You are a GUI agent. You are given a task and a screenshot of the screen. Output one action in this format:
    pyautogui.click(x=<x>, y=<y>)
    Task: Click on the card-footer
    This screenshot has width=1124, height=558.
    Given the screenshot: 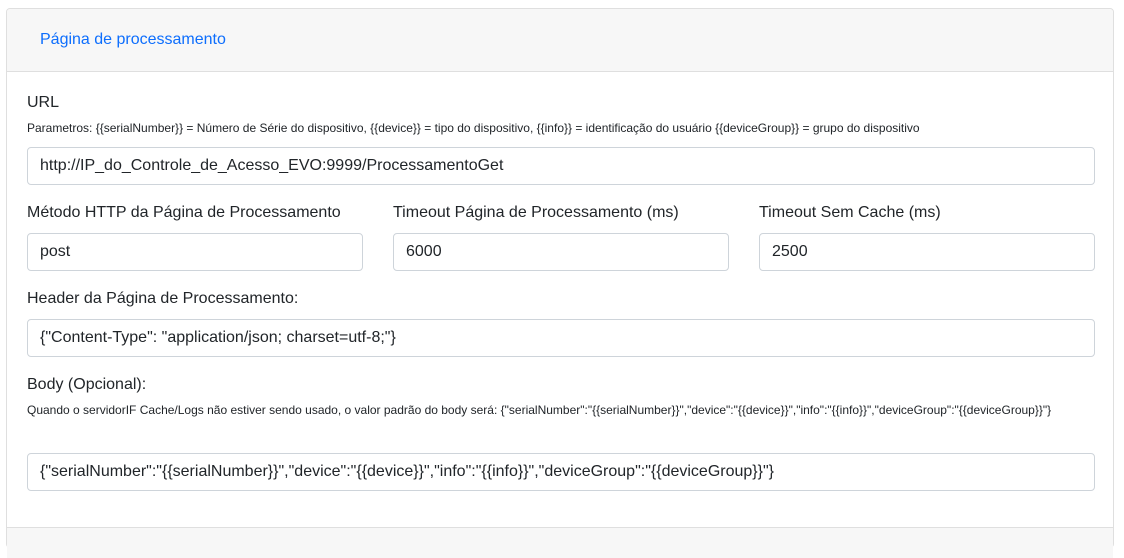 What is the action you would take?
    pyautogui.click(x=560, y=542)
    